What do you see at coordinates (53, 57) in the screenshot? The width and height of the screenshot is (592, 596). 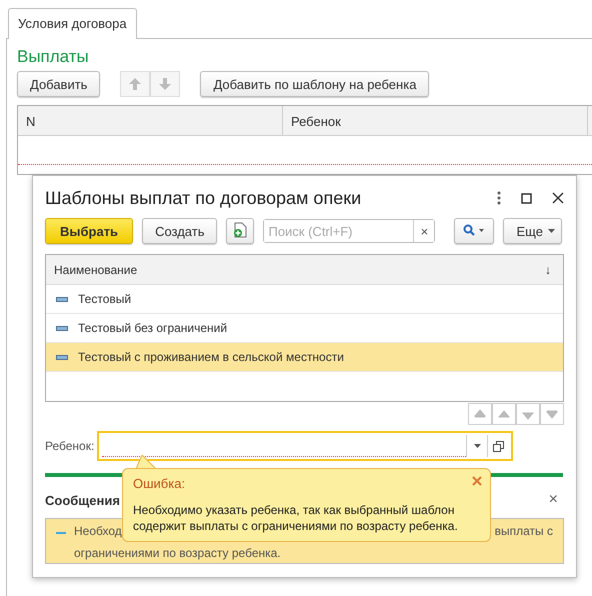 I see `section-title: Выплаты` at bounding box center [53, 57].